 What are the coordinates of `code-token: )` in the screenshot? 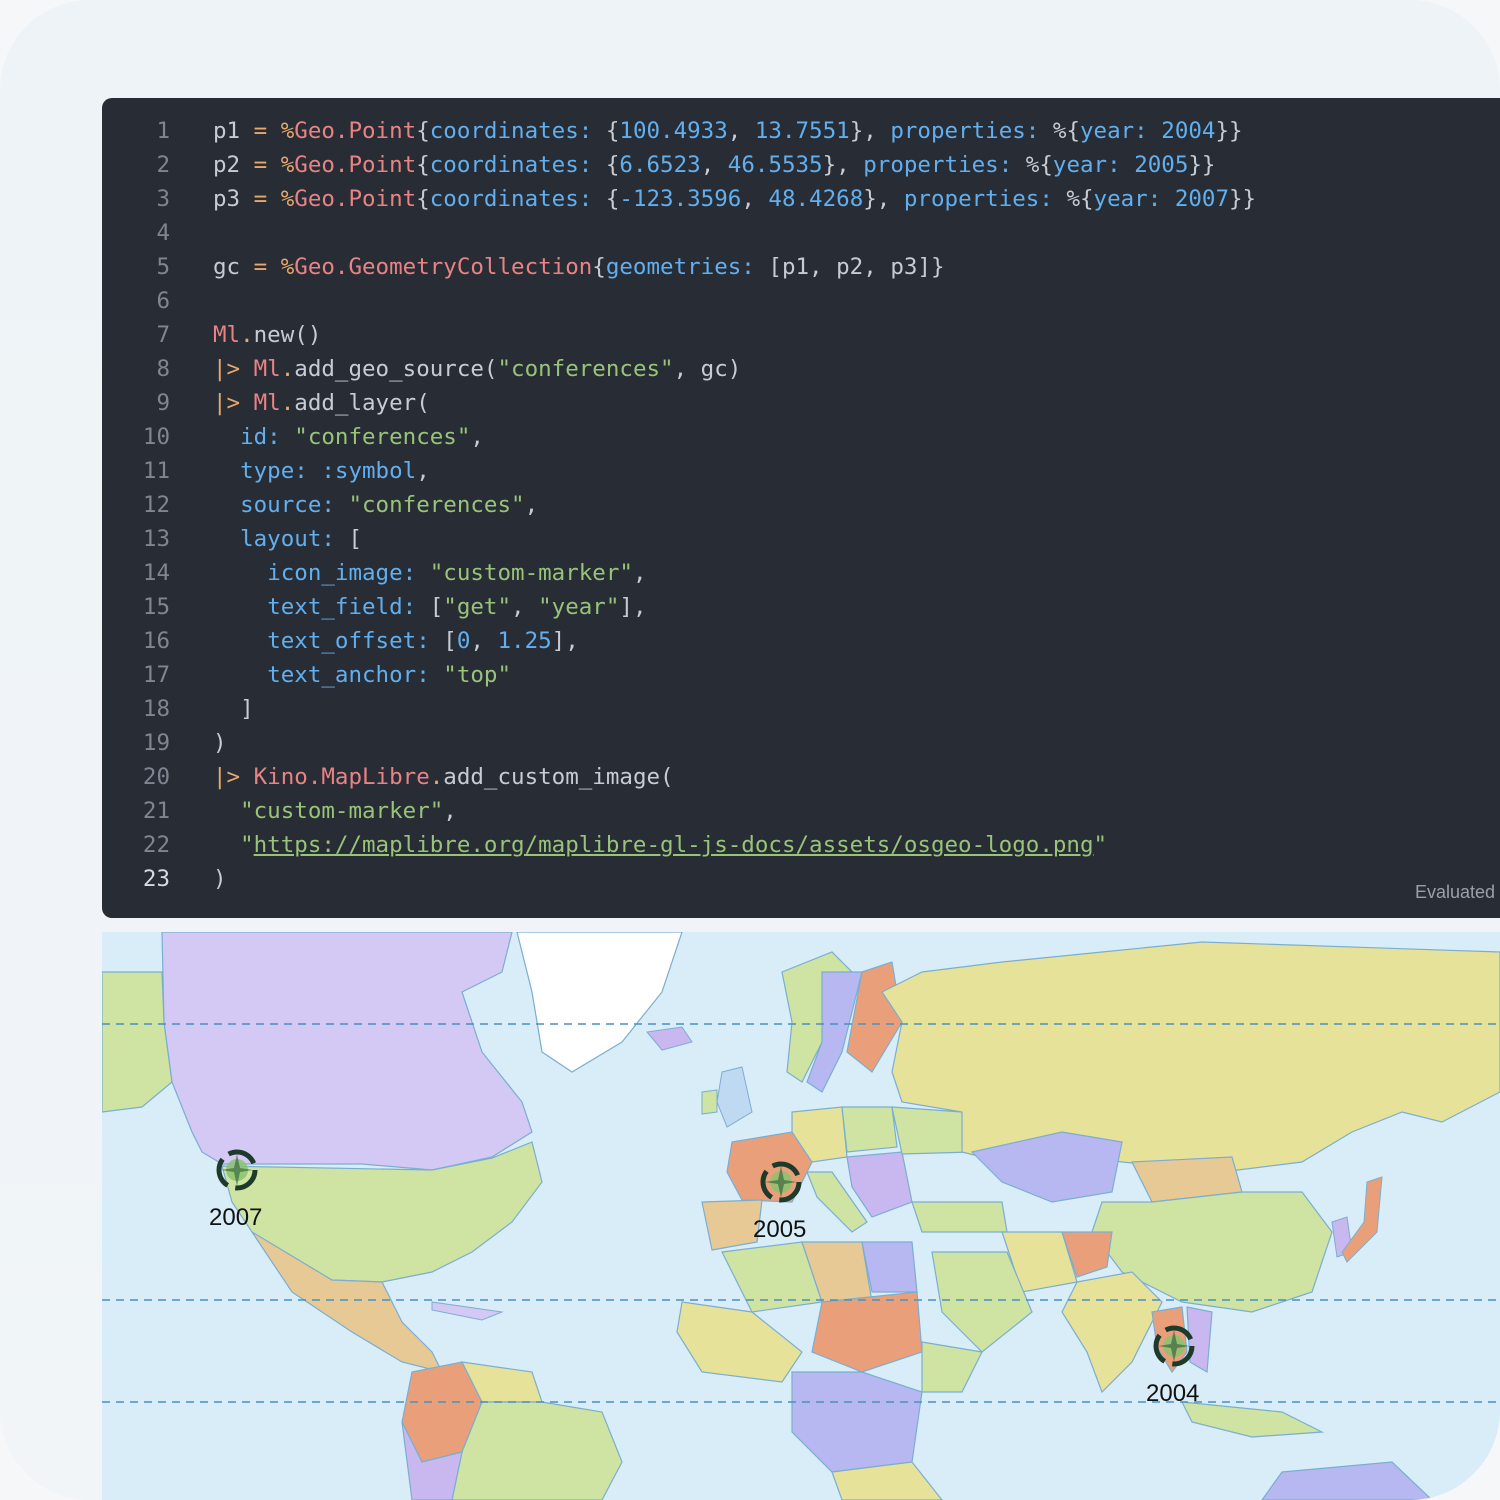 It's located at (220, 879).